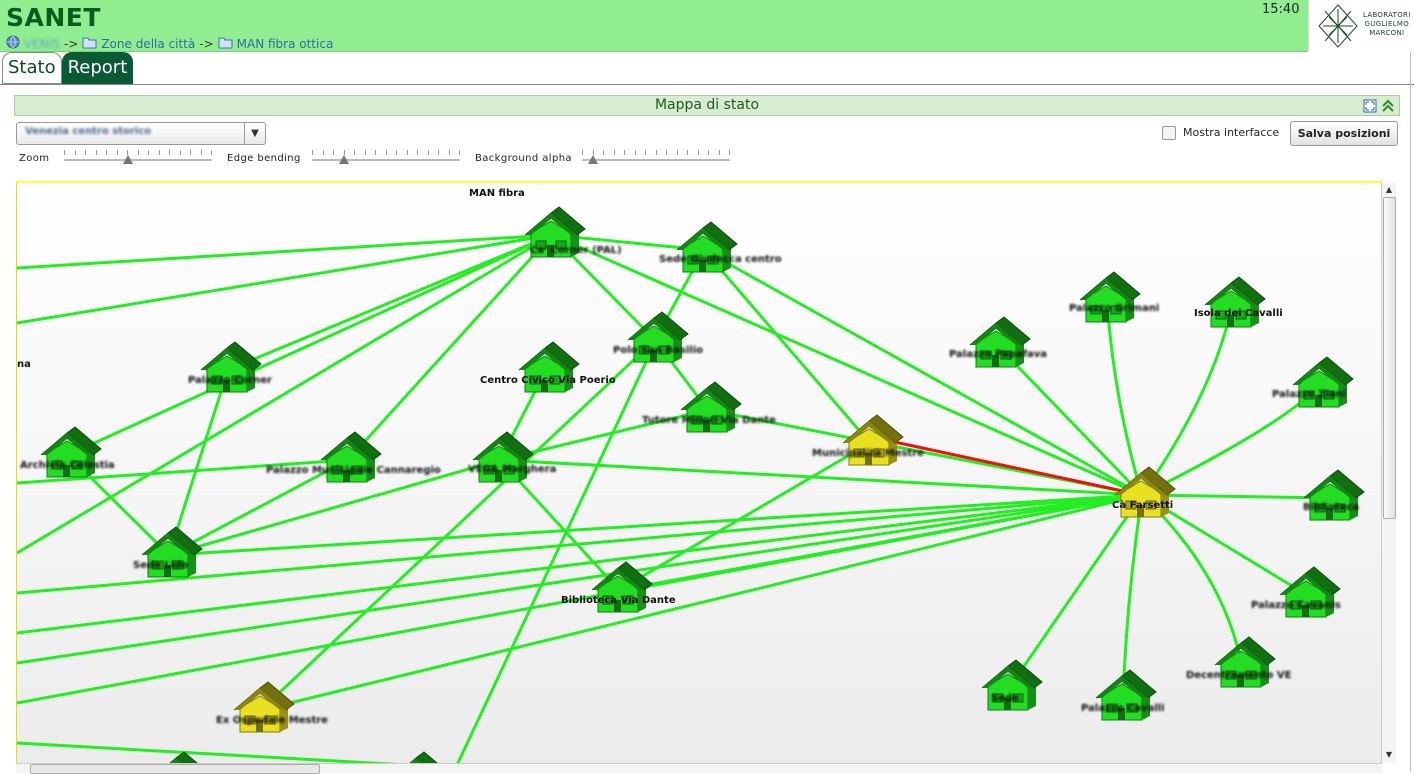  Describe the element at coordinates (67, 465) in the screenshot. I see `node-label: Archivio Celestia` at that location.